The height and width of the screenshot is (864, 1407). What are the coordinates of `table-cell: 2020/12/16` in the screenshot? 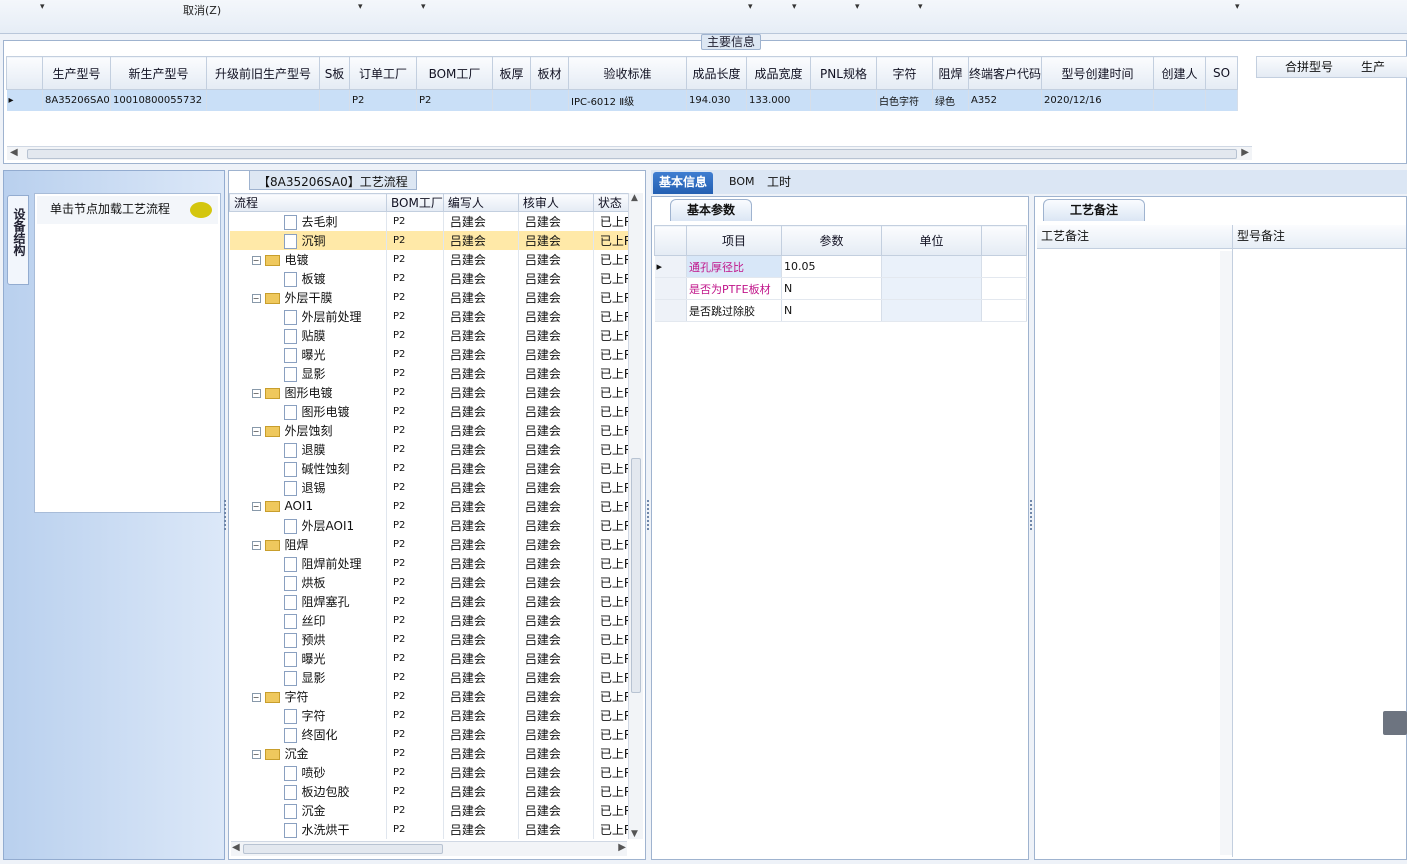 It's located at (1098, 100).